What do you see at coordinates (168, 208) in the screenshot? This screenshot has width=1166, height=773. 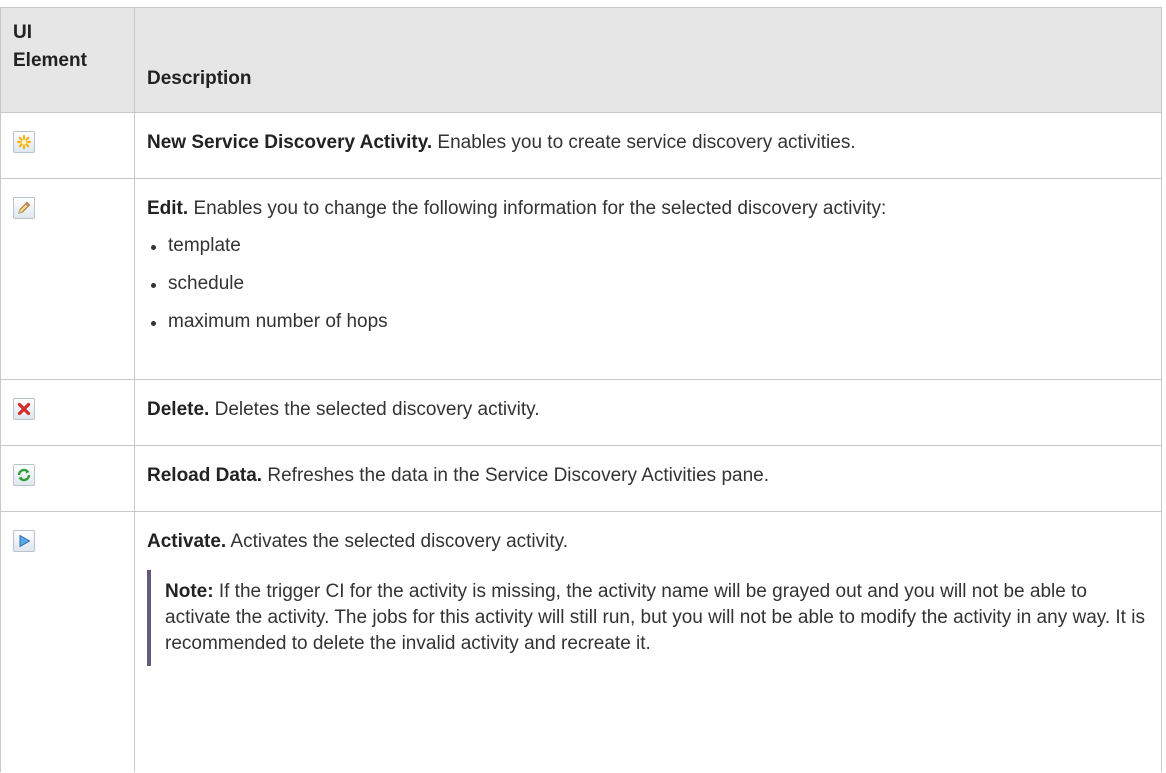 I see `row-title: Edit.` at bounding box center [168, 208].